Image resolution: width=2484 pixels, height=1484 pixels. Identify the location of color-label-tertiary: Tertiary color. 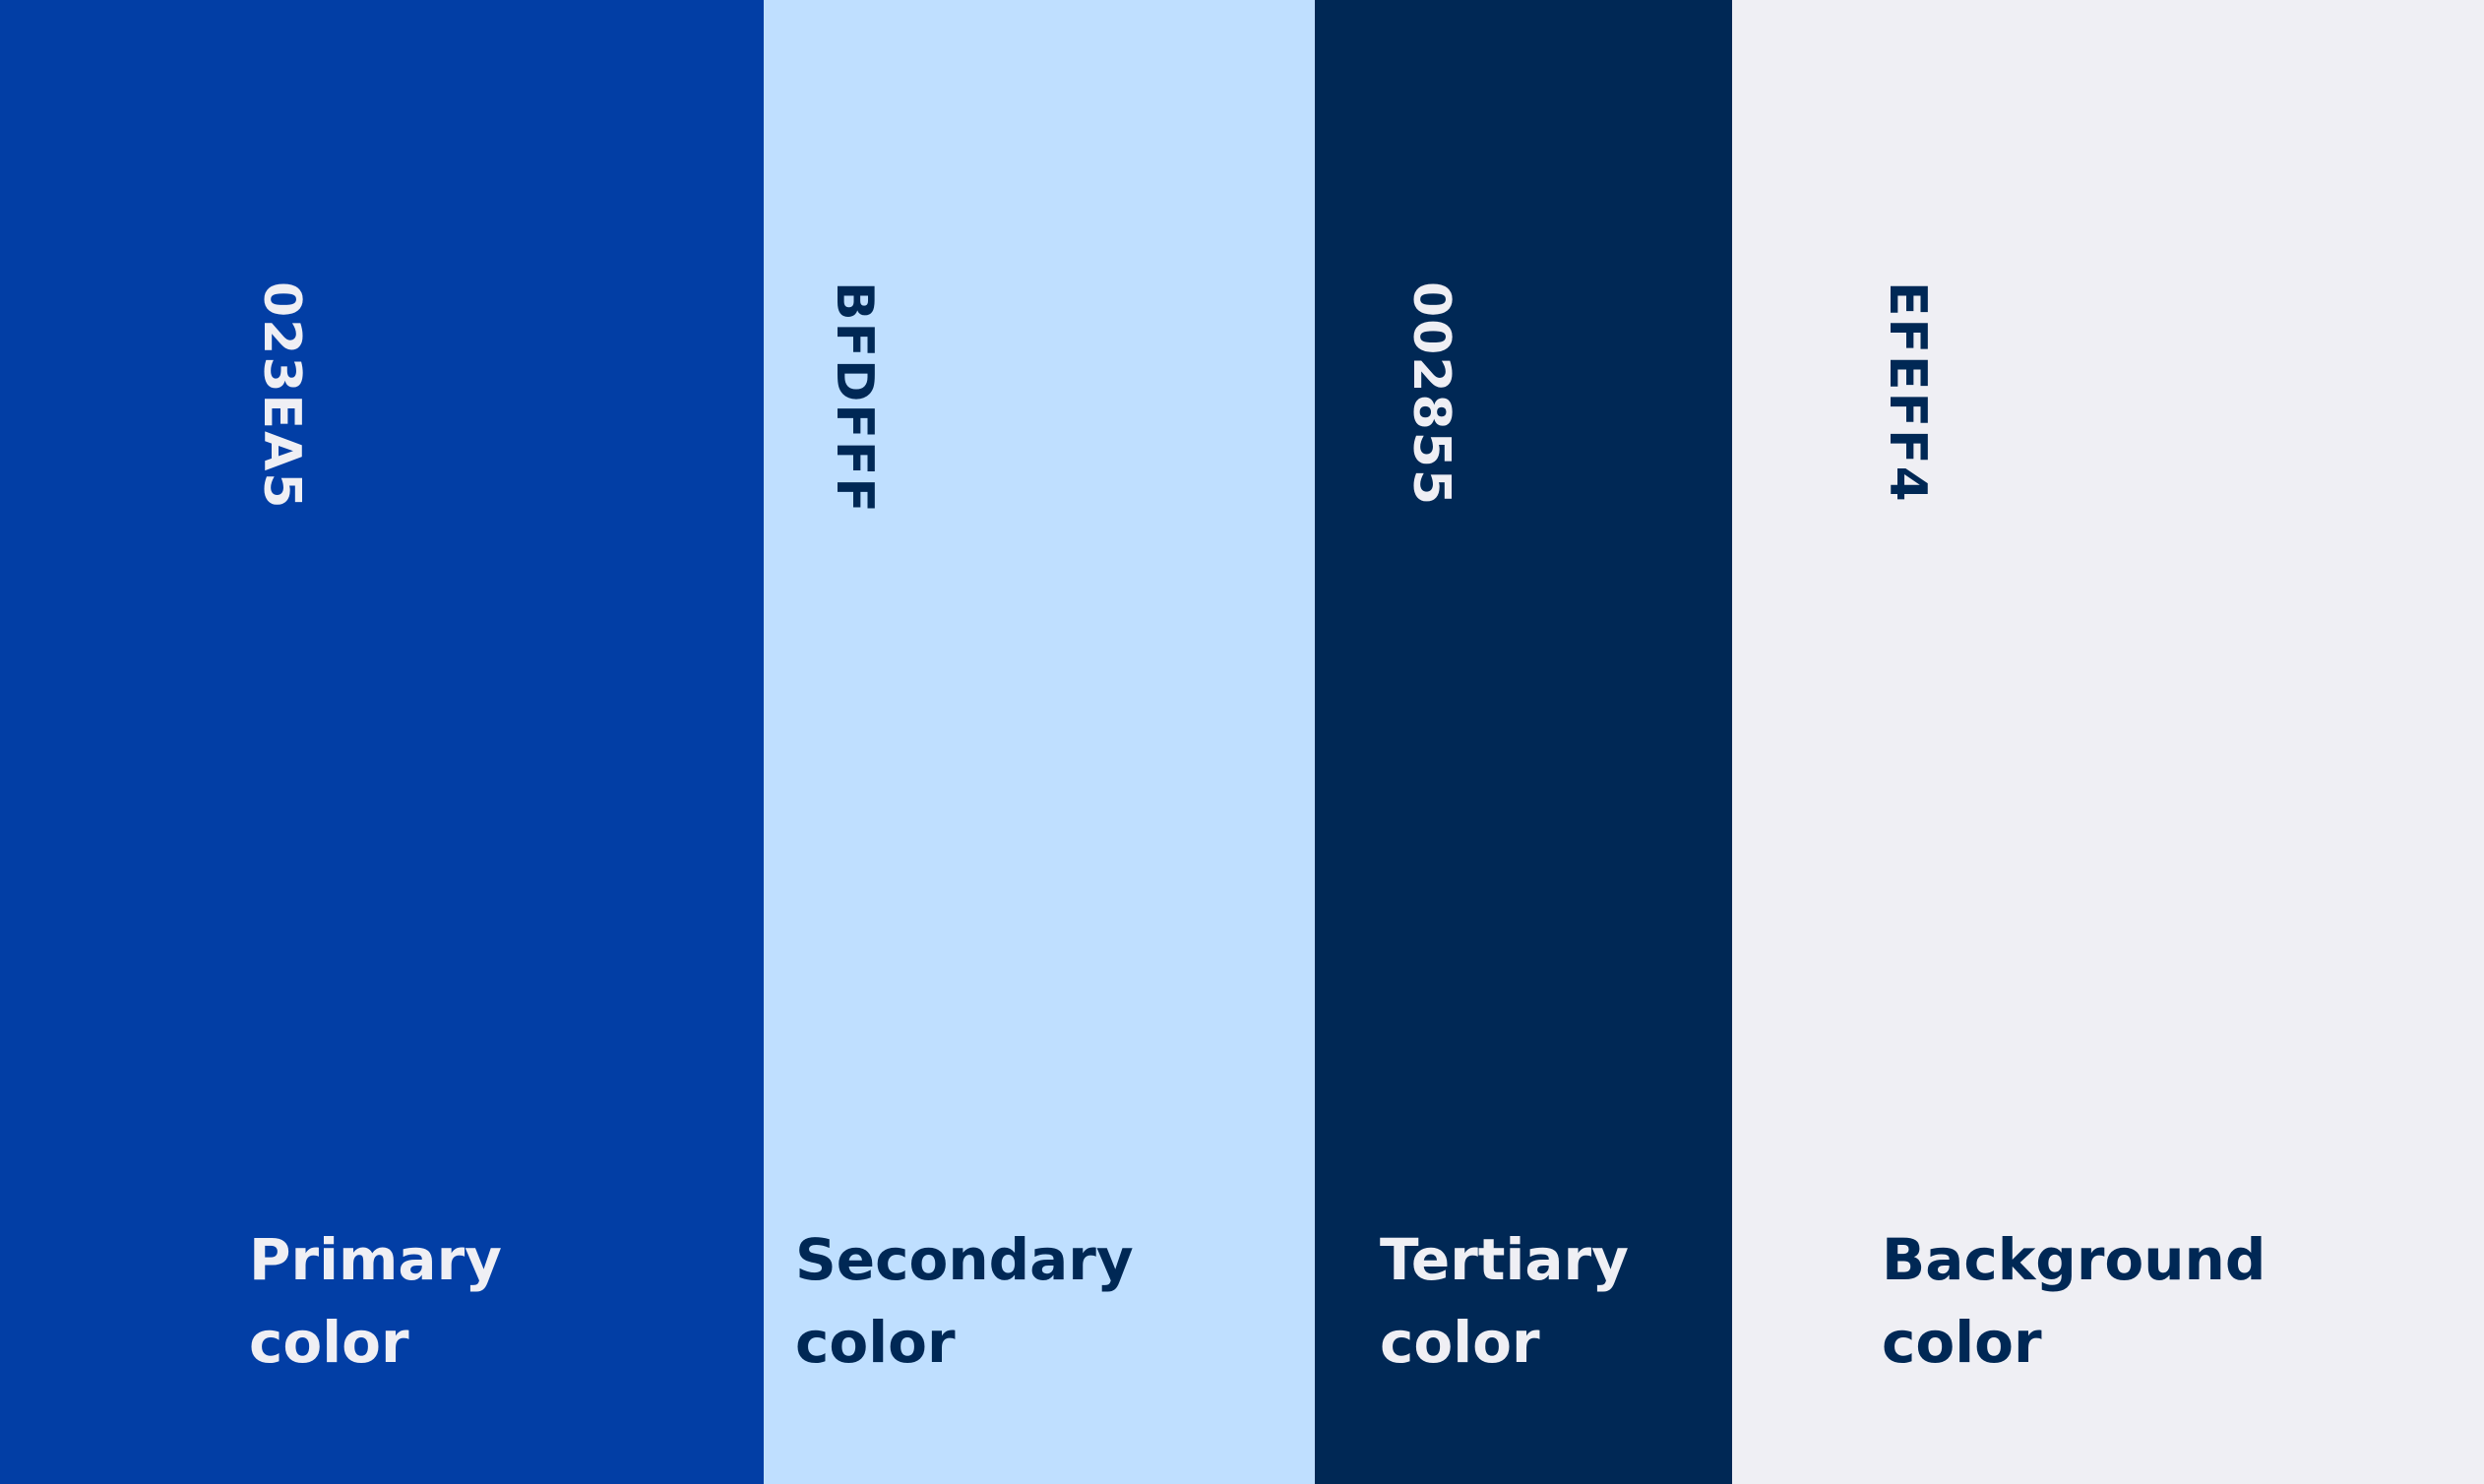
(1505, 1301).